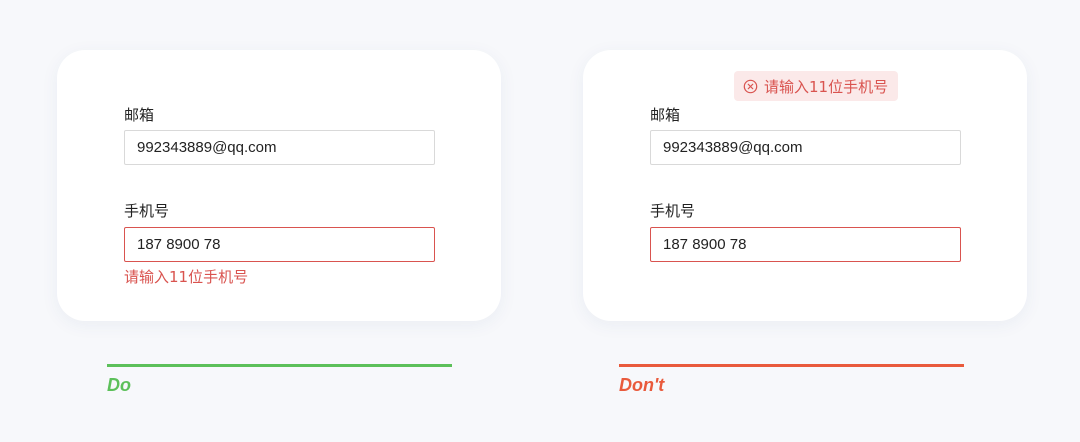  I want to click on dont-verdict-label: Don't, so click(642, 385).